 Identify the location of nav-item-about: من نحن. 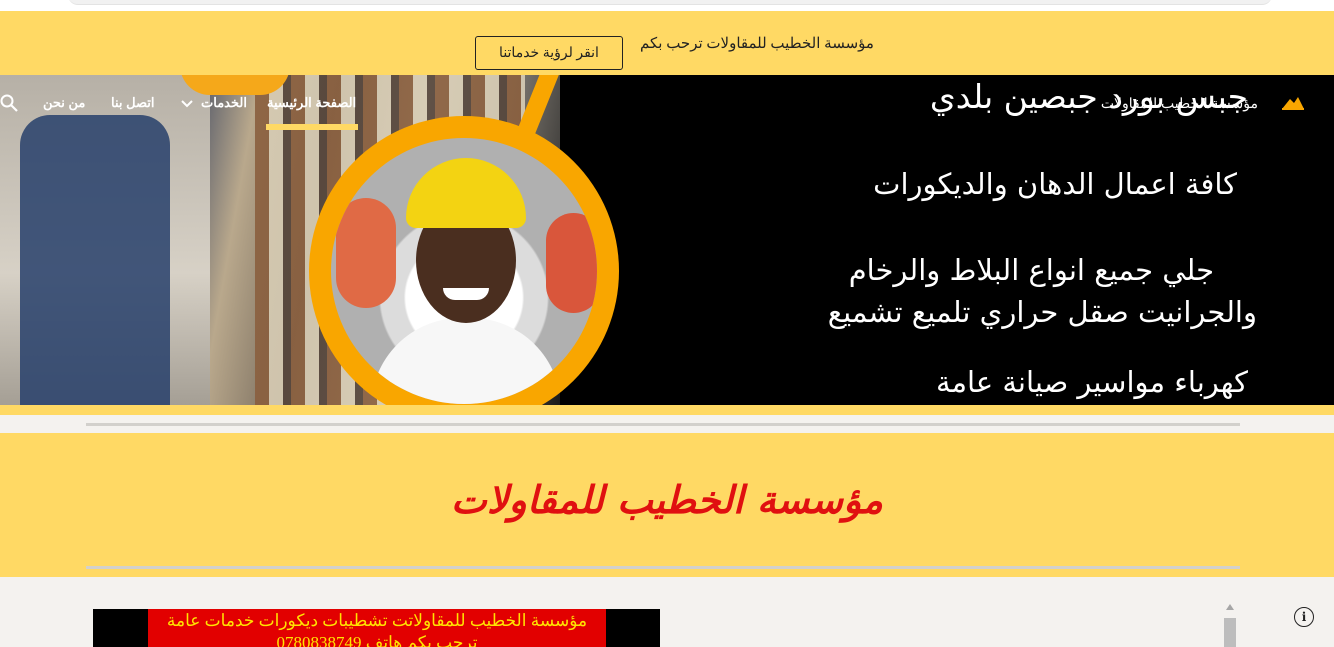
(64, 103).